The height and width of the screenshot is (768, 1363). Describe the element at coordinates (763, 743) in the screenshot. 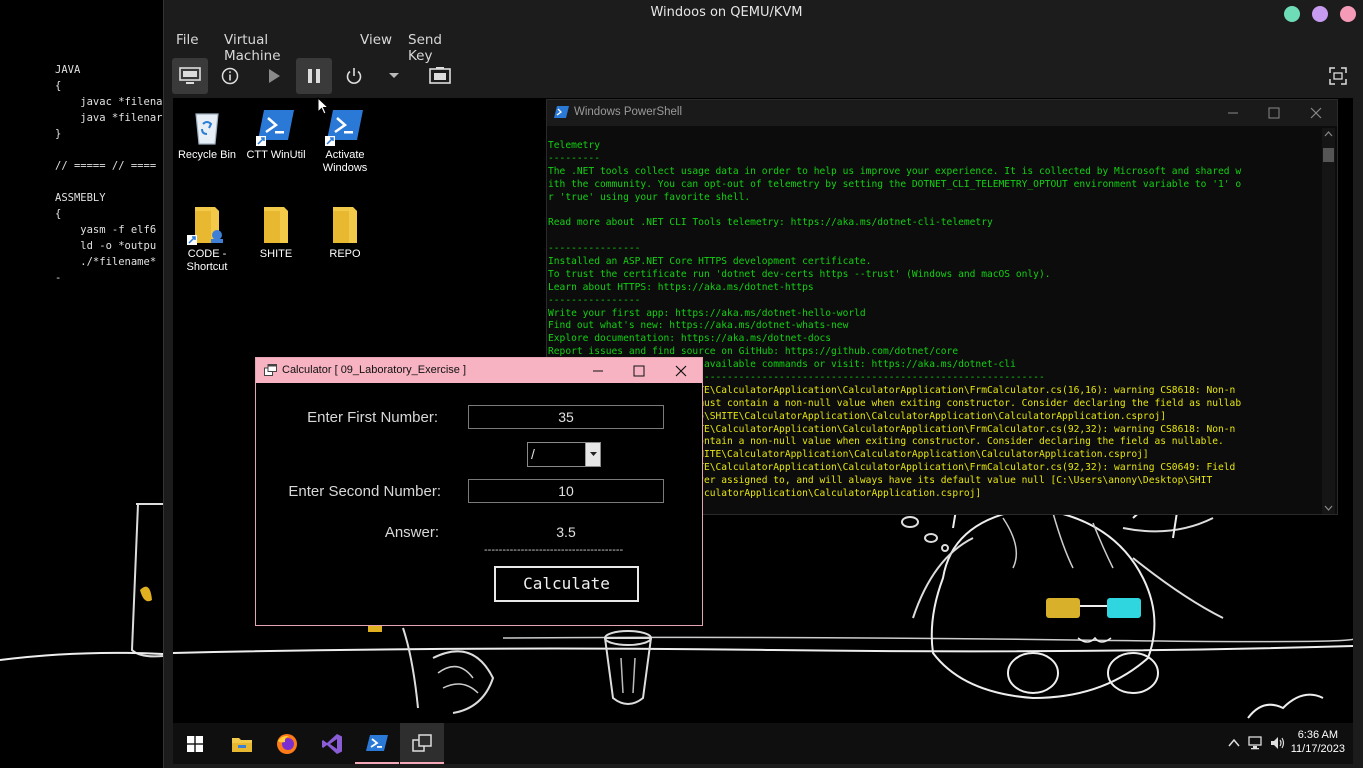

I see `taskbar: 6:36 AM 11/17/2023` at that location.